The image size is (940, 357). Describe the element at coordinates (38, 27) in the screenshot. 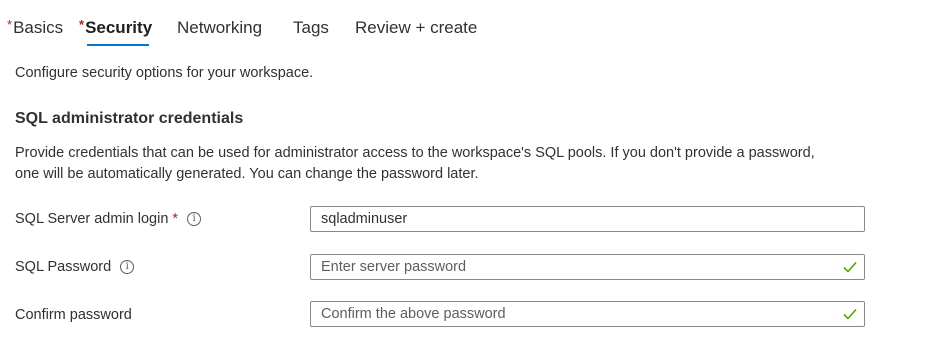

I see `tab-label: Basics` at that location.